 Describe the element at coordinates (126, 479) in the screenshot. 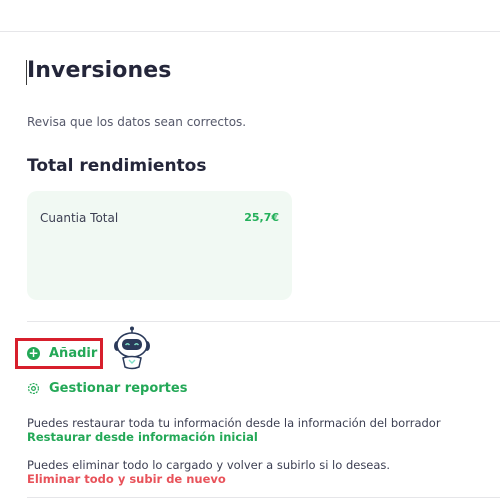

I see `delete-link: Eliminar todo y subir de nuevo` at that location.